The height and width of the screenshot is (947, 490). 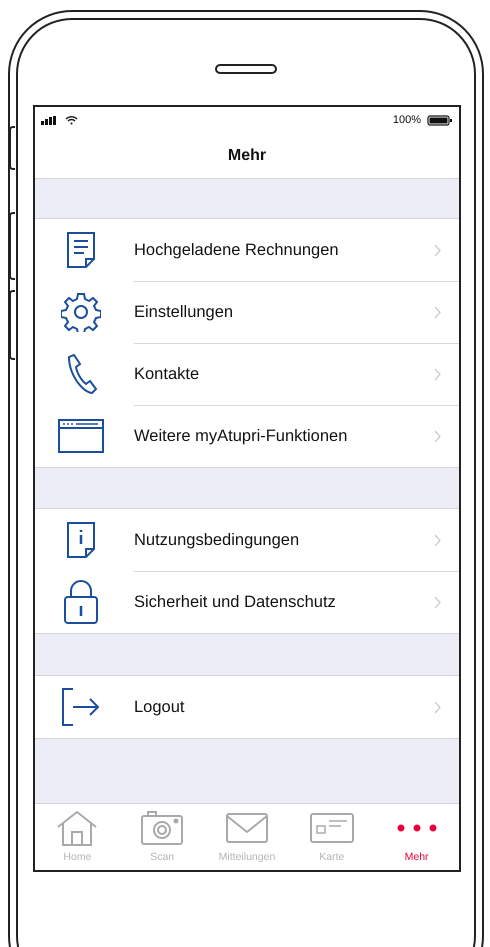 I want to click on menu-item-label: Hochgeladene Rechnungen, so click(x=284, y=250).